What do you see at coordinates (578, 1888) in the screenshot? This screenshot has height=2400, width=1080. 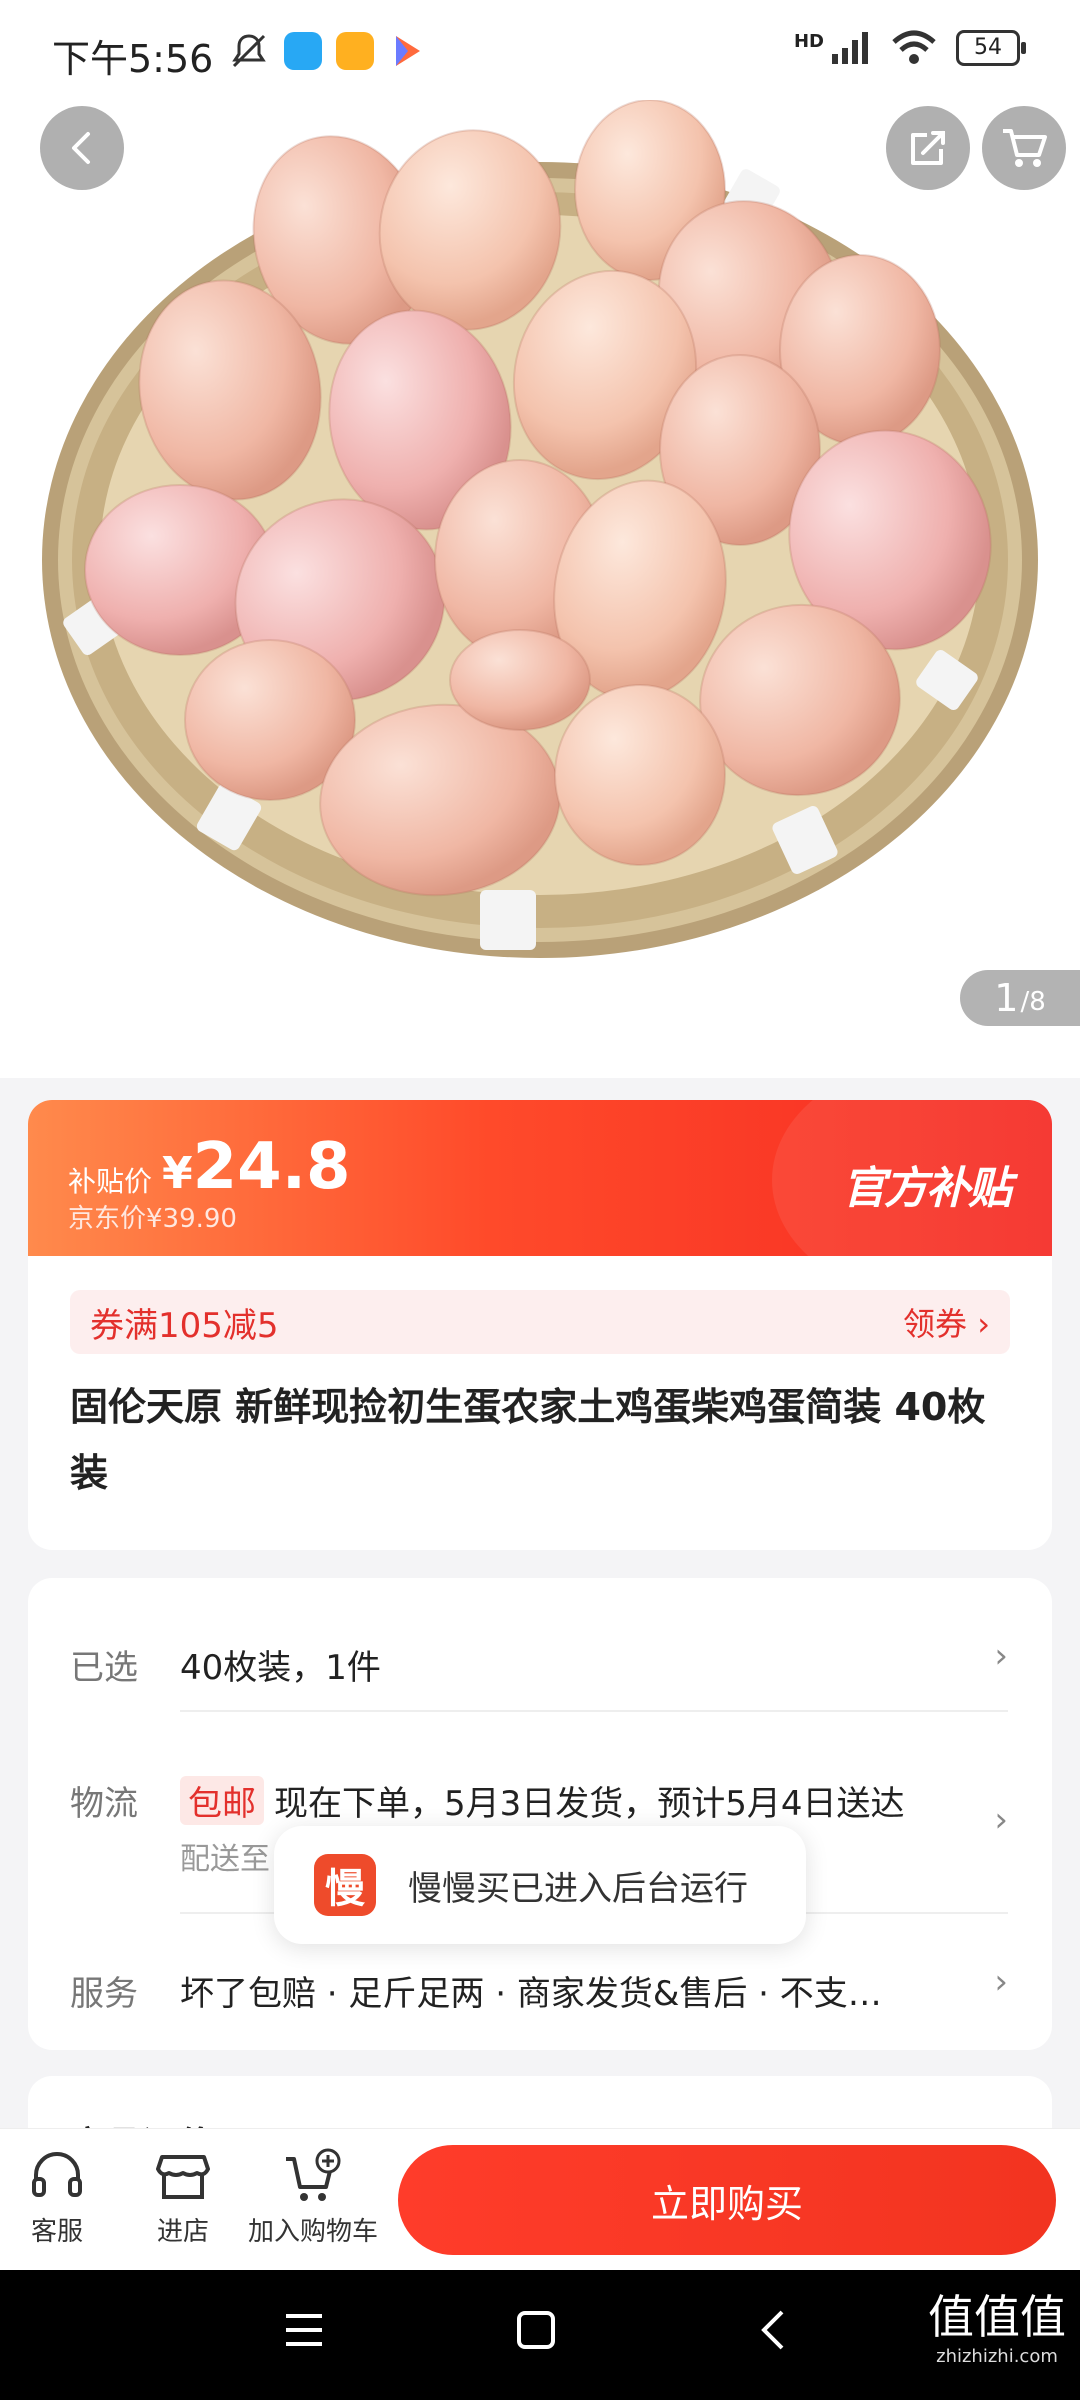 I see `toast-text: 慢慢买已进入后台运行` at bounding box center [578, 1888].